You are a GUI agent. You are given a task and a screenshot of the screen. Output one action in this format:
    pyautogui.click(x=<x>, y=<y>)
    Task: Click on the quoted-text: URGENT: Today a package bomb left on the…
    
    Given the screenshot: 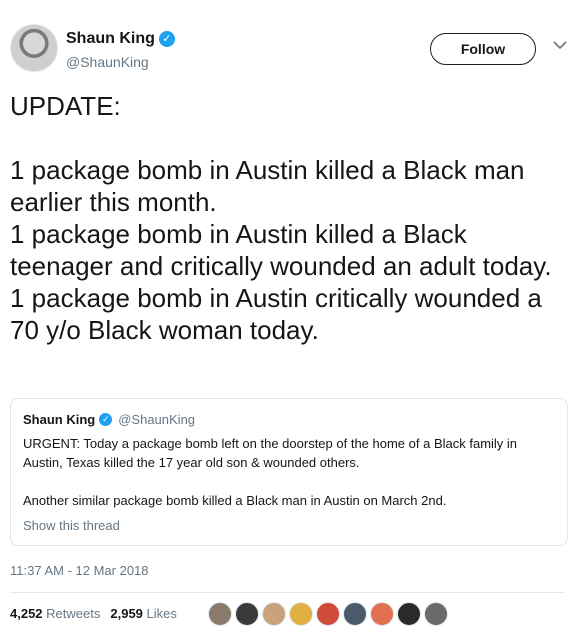 What is the action you would take?
    pyautogui.click(x=270, y=472)
    